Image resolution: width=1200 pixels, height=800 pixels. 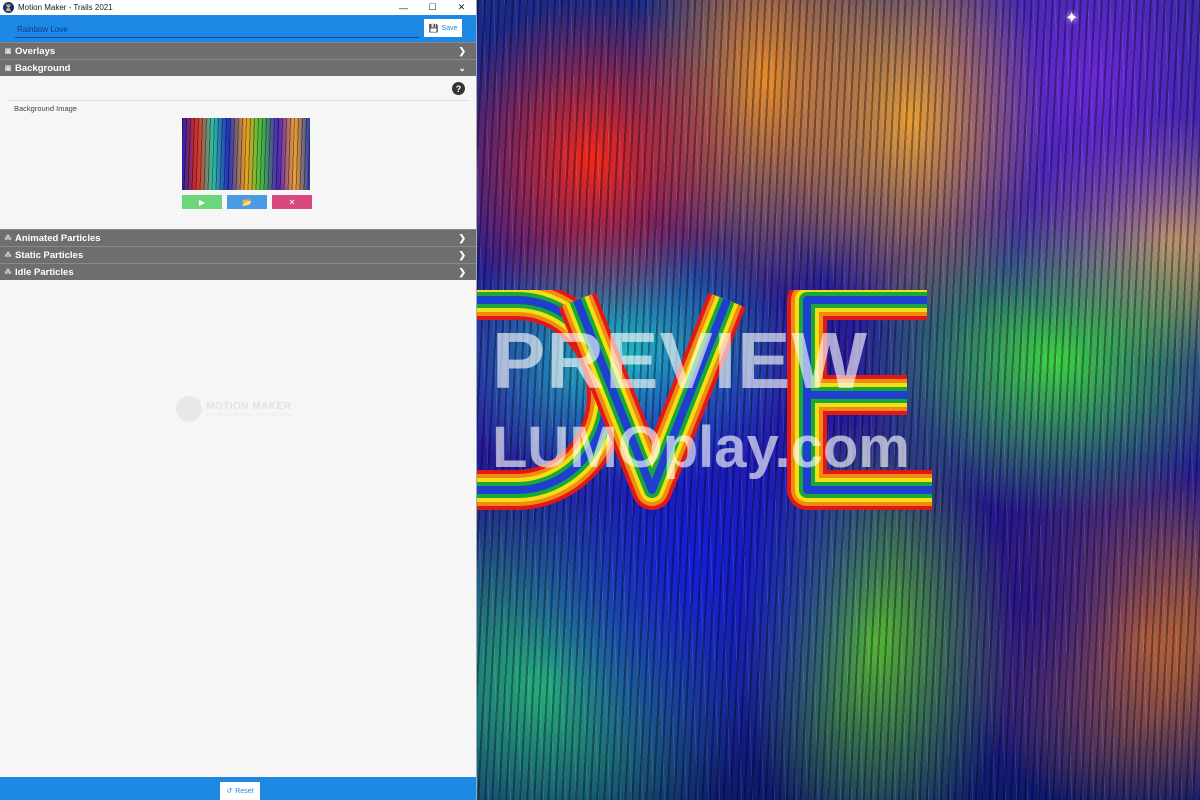 I want to click on play-button: ▶, so click(x=202, y=202).